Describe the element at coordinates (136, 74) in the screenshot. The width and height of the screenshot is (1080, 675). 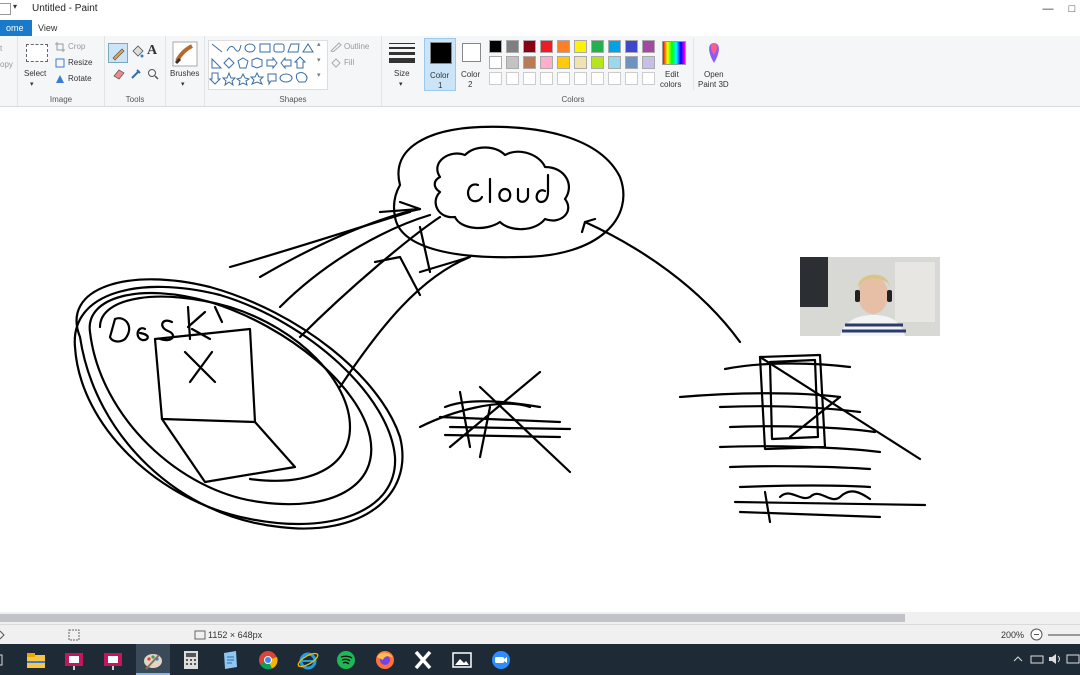
I see `color-picker-icon` at that location.